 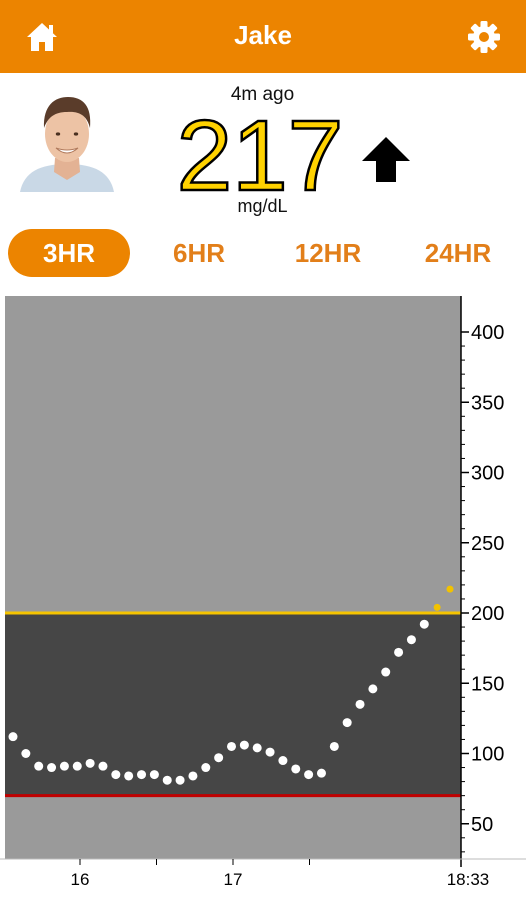 I want to click on y-tick-label: 100, so click(x=487, y=755).